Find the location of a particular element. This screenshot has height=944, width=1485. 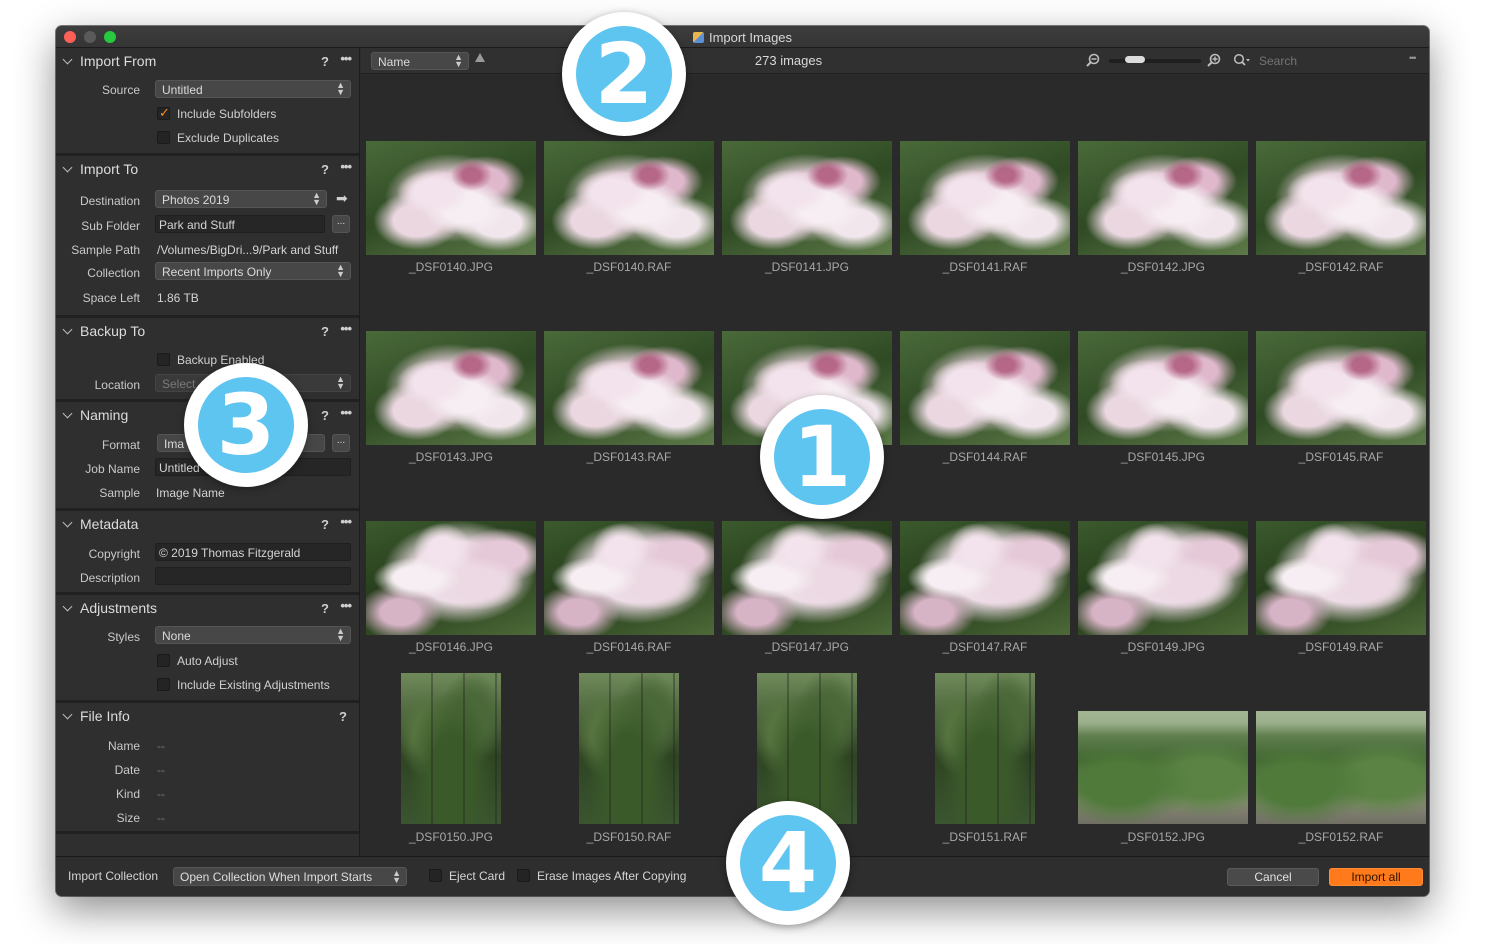

thumbnail-cell: _DSF0142.RAF is located at coordinates (1341, 198).